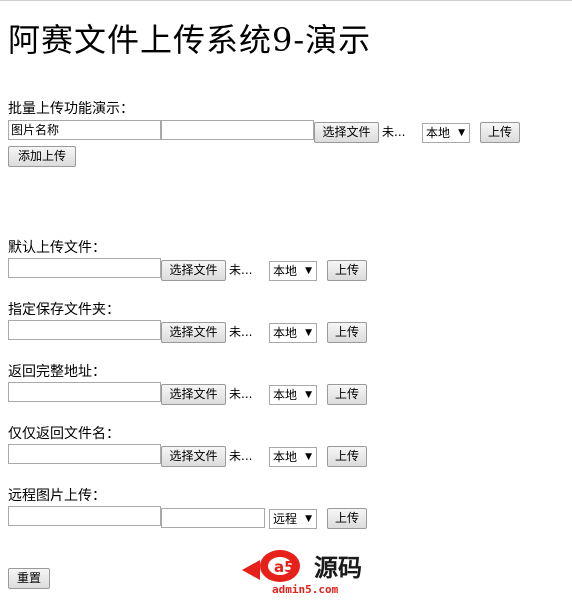 Image resolution: width=572 pixels, height=612 pixels. Describe the element at coordinates (347, 456) in the screenshot. I see `filename-only-upload-button: 上传` at that location.